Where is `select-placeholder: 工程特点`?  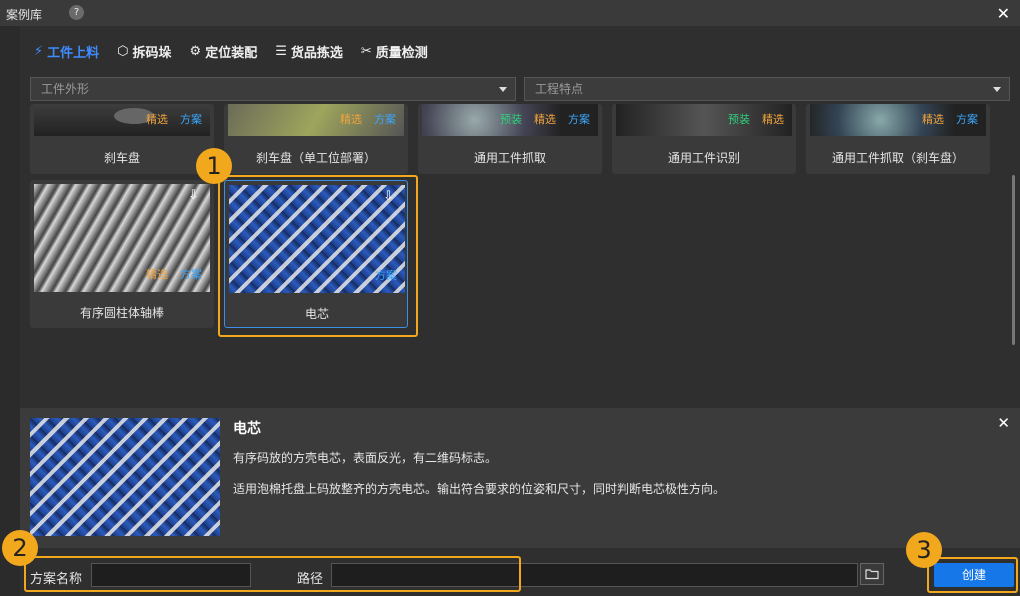
select-placeholder: 工程特点 is located at coordinates (559, 89).